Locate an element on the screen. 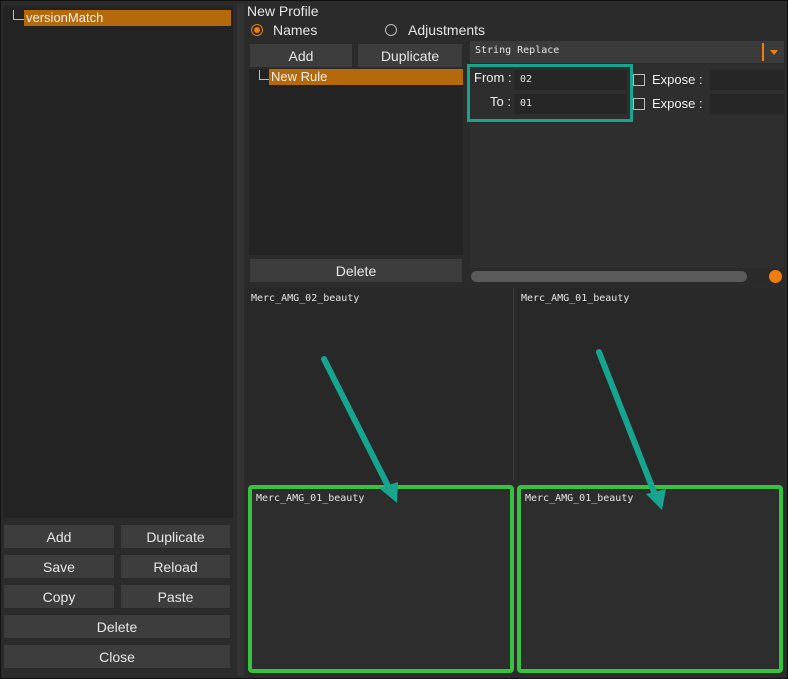  arrow-right-shaft is located at coordinates (627, 424).